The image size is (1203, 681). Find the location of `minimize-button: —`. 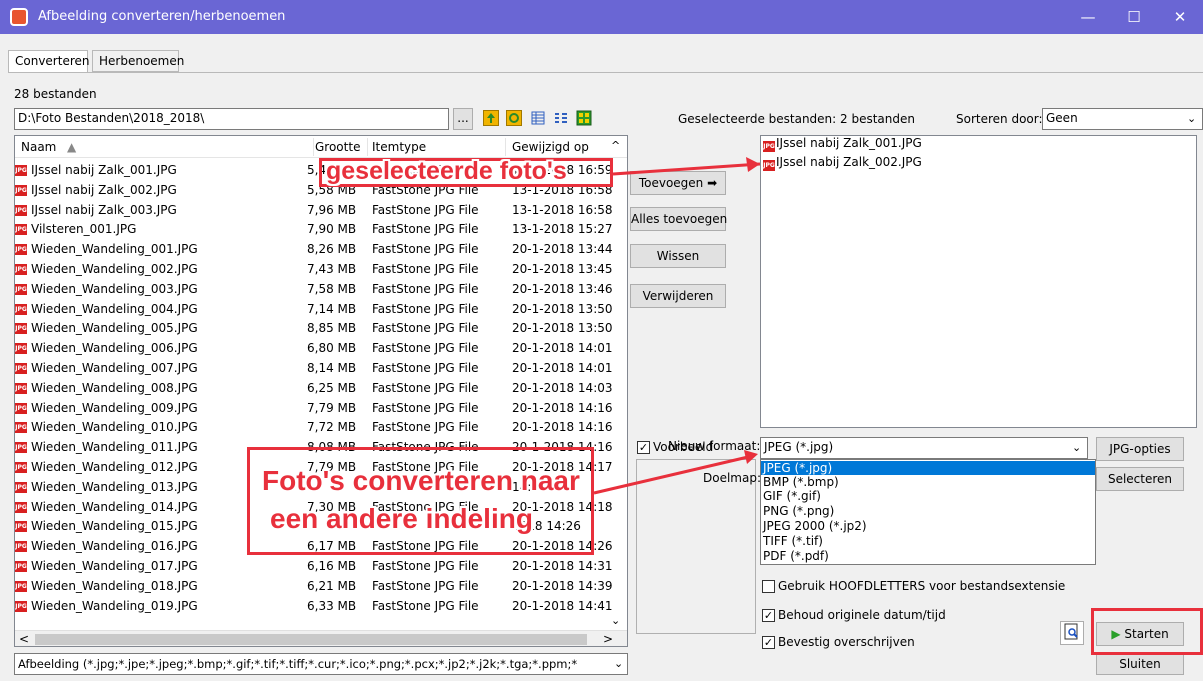

minimize-button: — is located at coordinates (1088, 17).